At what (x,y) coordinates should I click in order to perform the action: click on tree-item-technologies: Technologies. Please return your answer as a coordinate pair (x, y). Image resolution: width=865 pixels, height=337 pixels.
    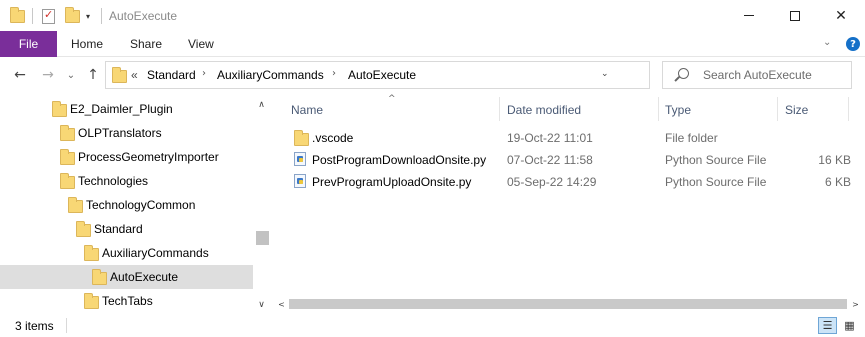
    Looking at the image, I should click on (126, 181).